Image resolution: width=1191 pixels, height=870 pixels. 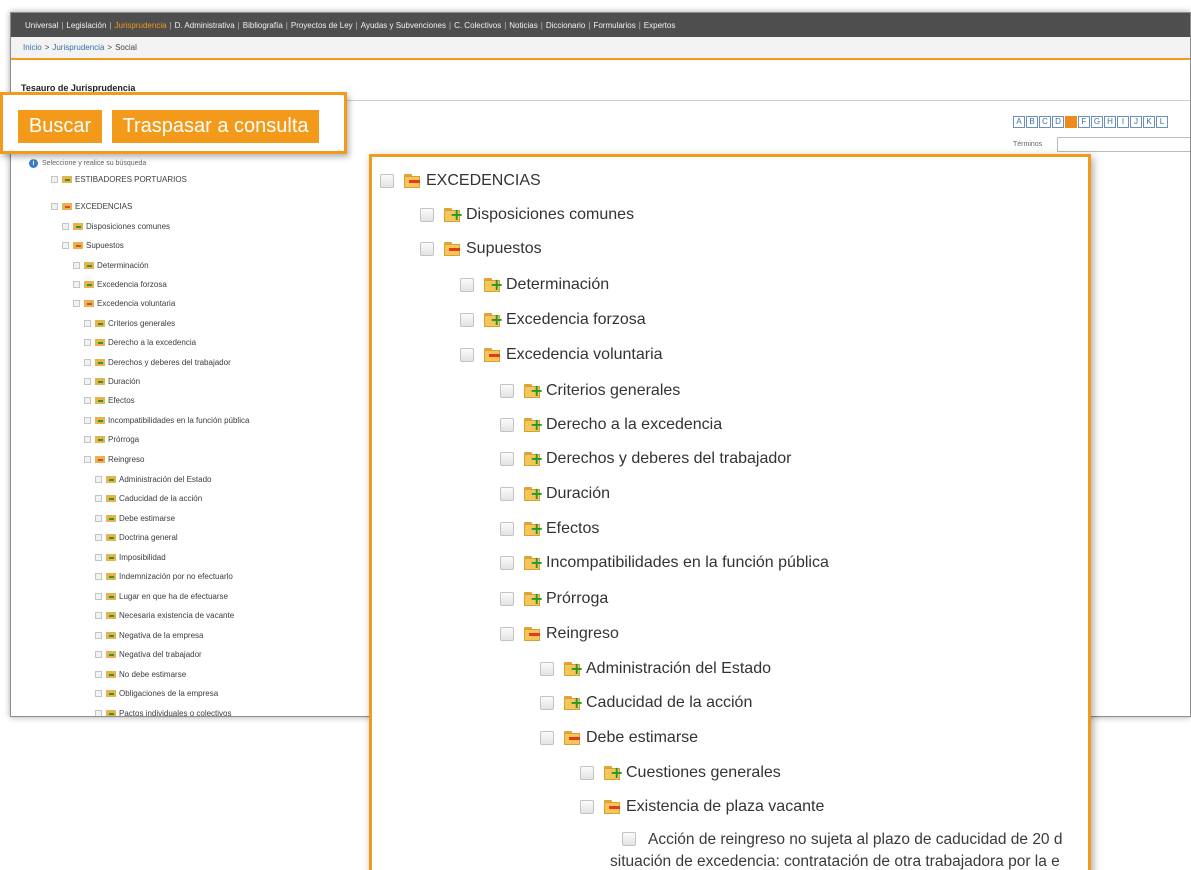 I want to click on small-tree-item: Supuestos, so click(x=93, y=245).